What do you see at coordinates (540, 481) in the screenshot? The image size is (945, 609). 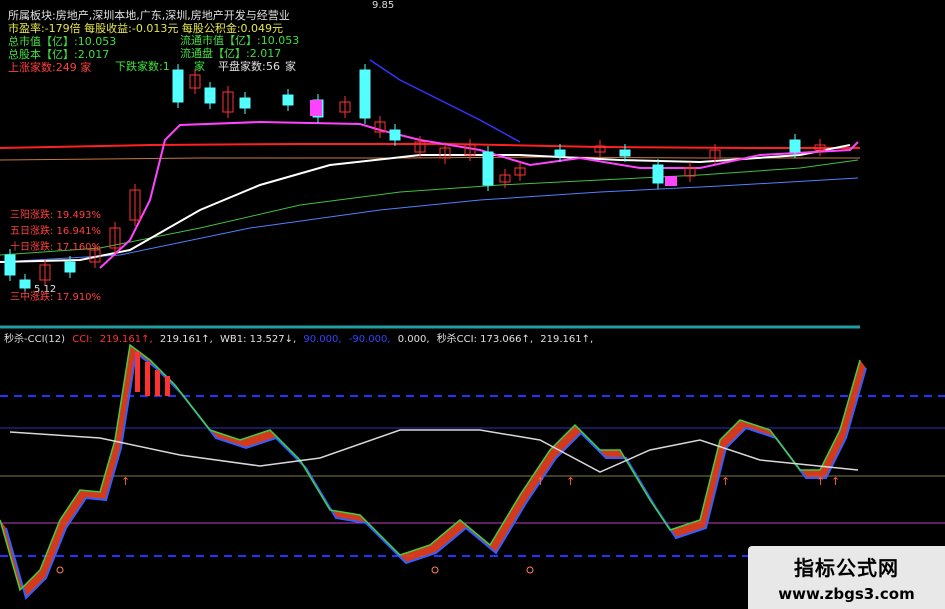 I see `buy-arrow-1: ↑` at bounding box center [540, 481].